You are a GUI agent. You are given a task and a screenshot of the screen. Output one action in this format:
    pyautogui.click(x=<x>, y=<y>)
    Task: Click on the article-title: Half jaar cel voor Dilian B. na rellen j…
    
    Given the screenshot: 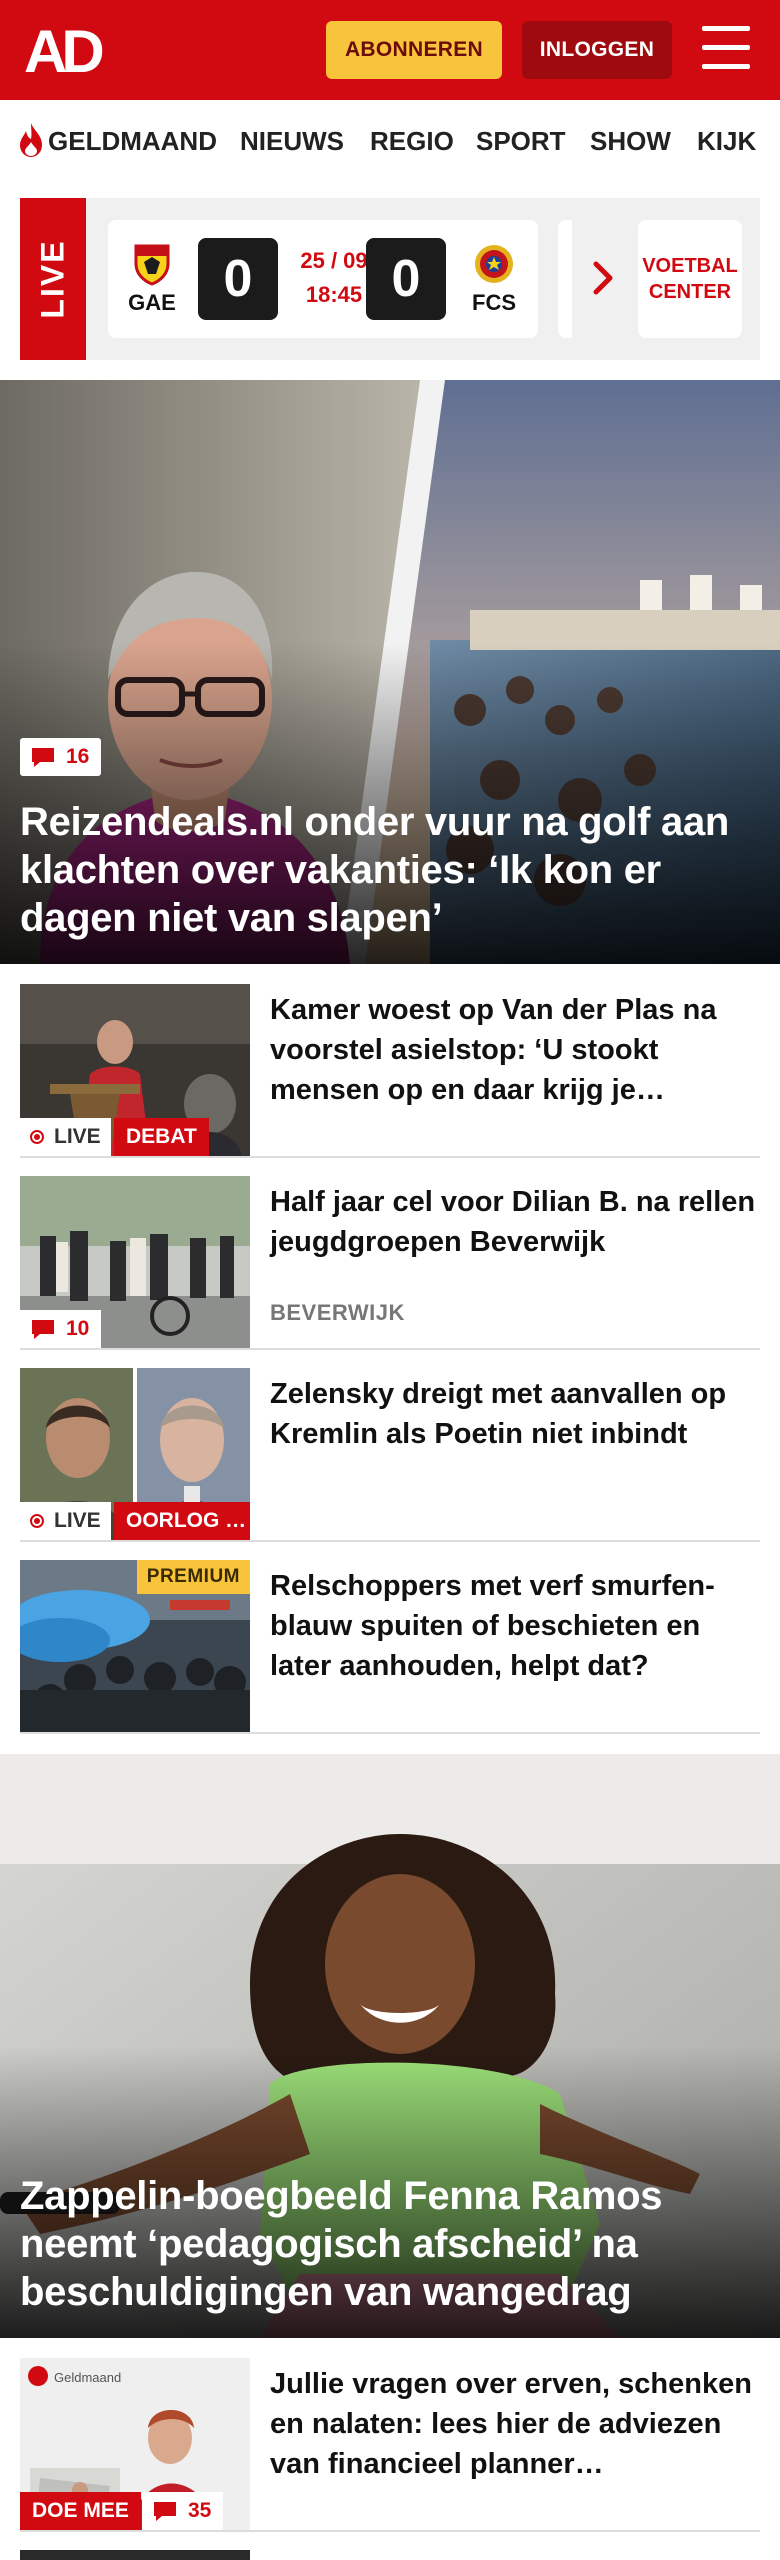 What is the action you would take?
    pyautogui.click(x=515, y=1222)
    